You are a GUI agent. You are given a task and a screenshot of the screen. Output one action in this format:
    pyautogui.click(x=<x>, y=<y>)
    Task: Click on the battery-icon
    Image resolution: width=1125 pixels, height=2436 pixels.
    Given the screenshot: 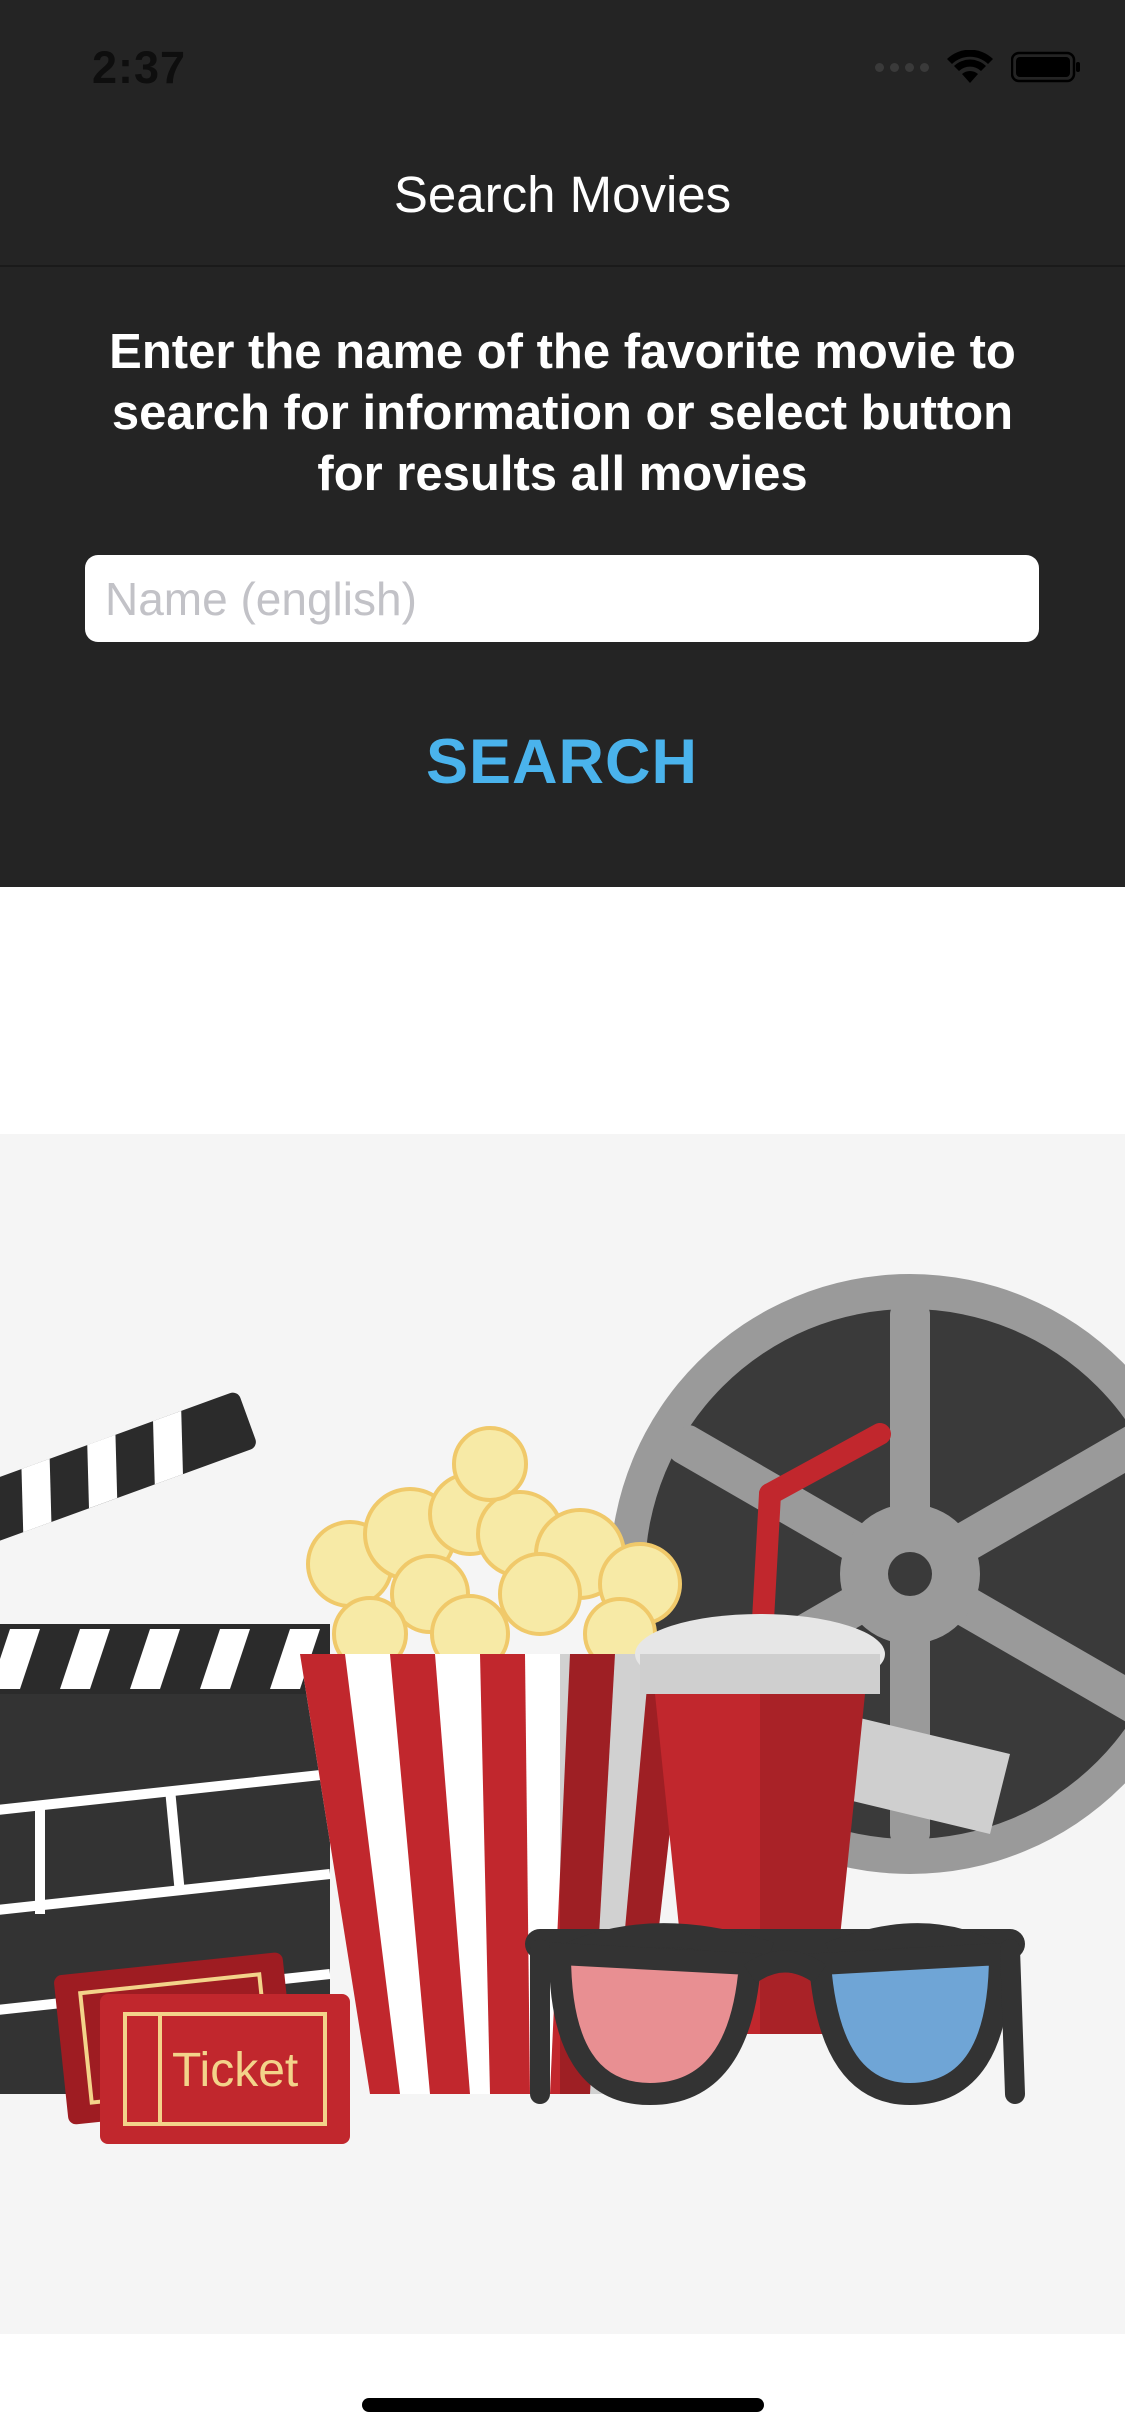 What is the action you would take?
    pyautogui.click(x=1045, y=67)
    